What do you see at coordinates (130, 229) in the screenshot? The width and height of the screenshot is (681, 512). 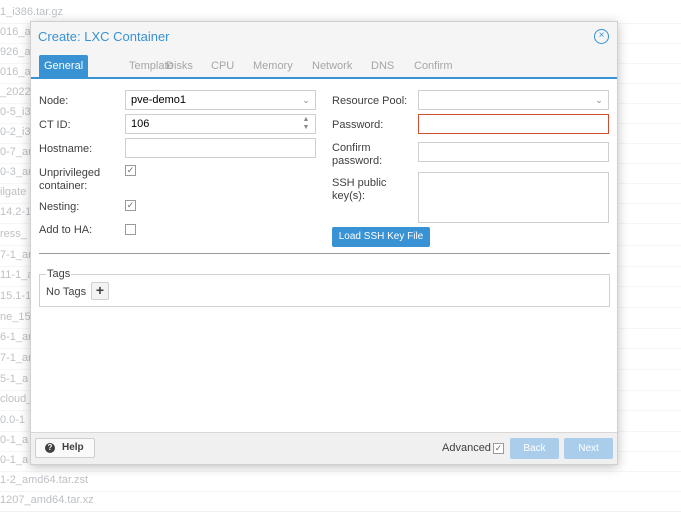 I see `add-to-ha-checkbox` at bounding box center [130, 229].